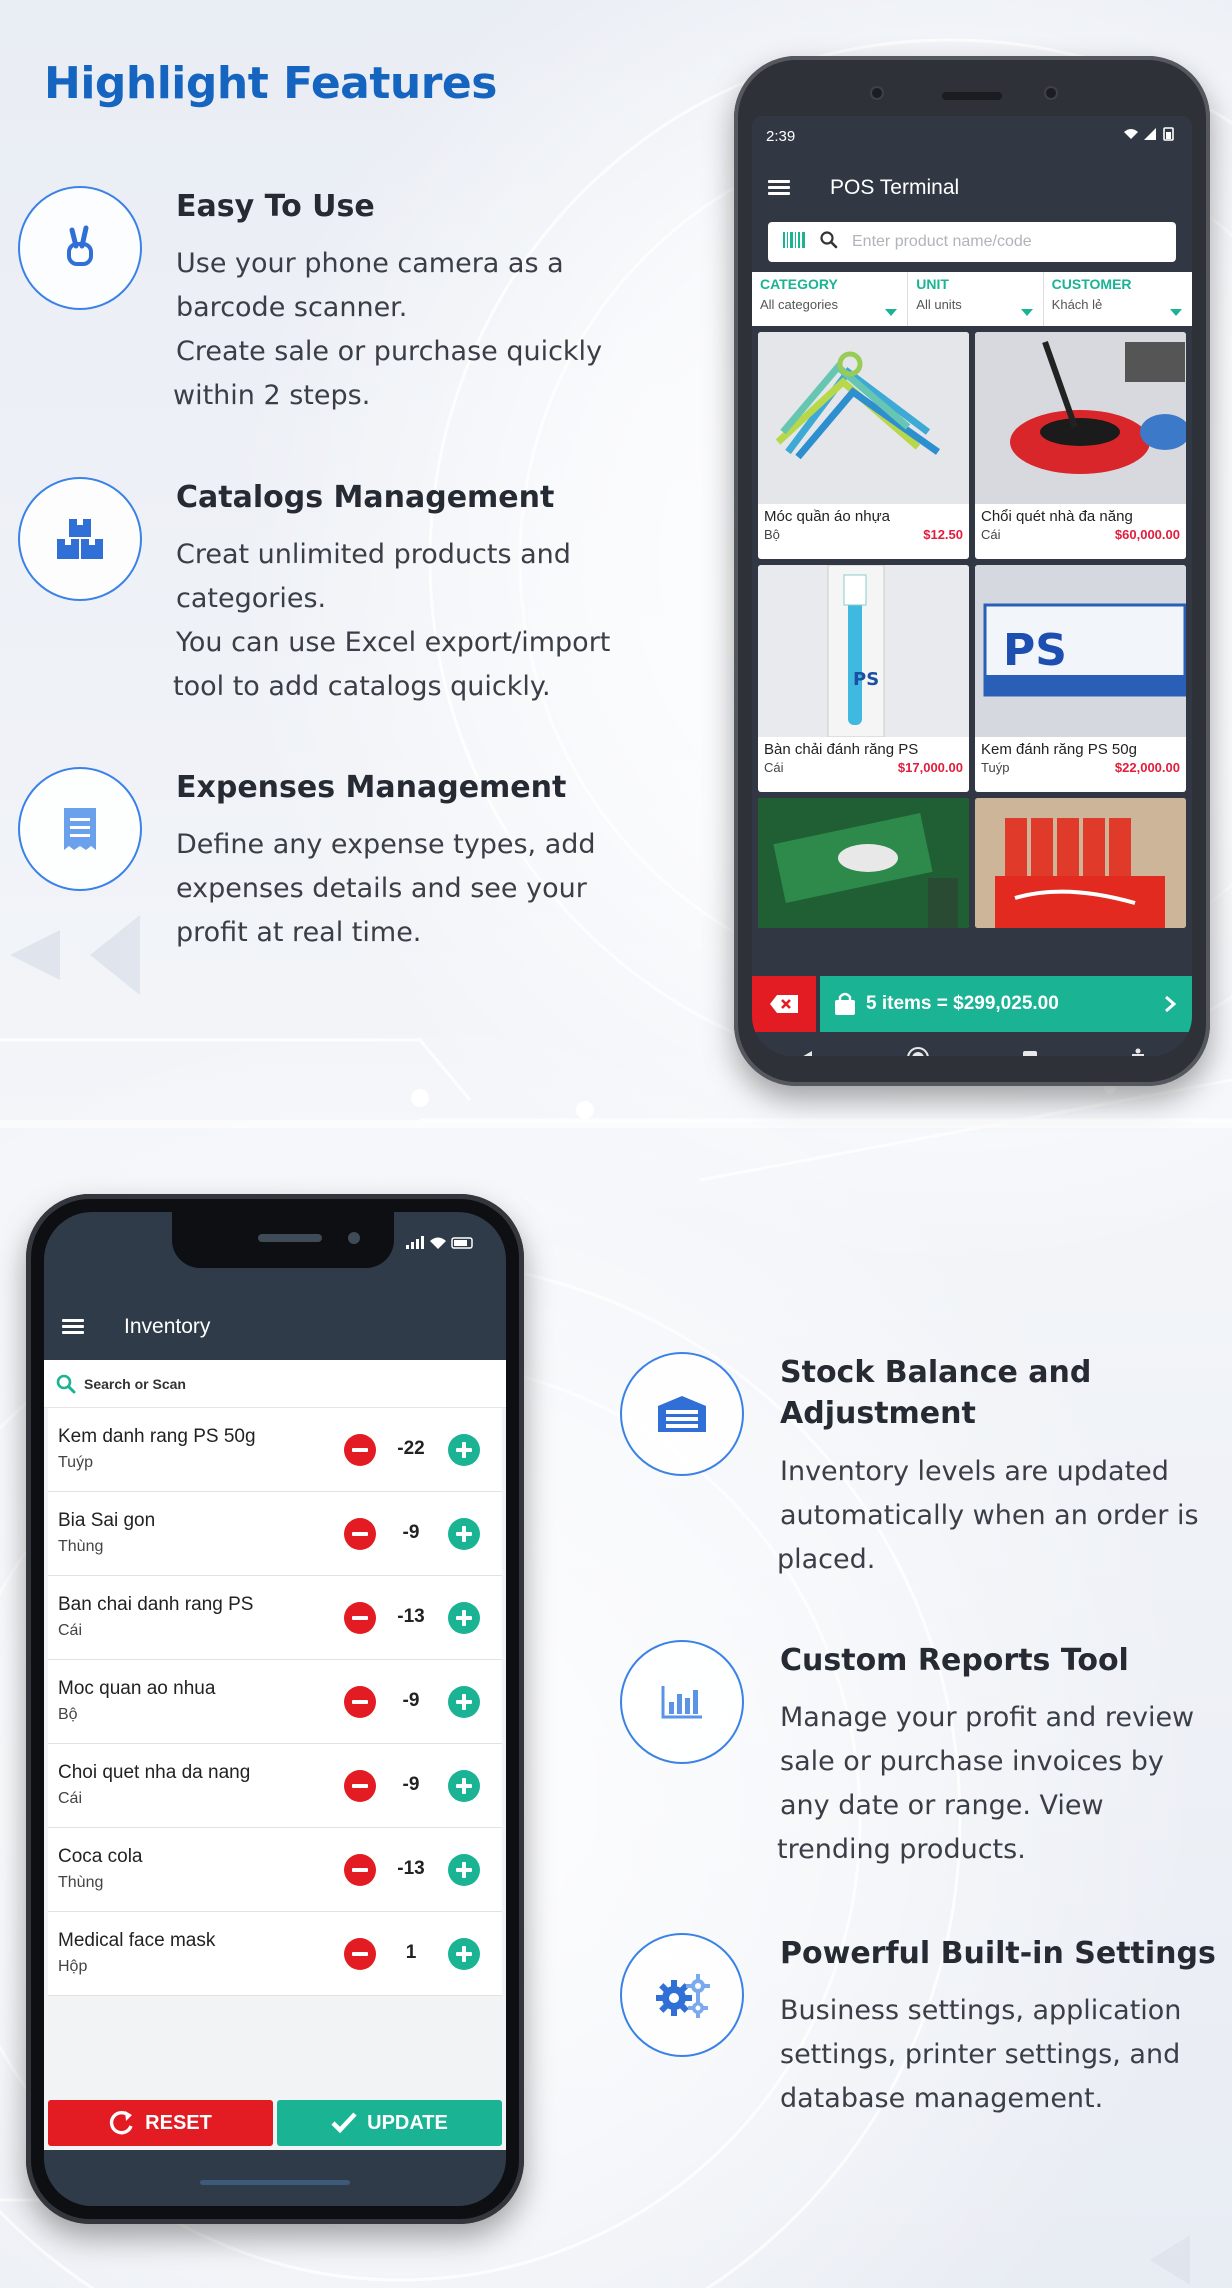 Image resolution: width=1232 pixels, height=2288 pixels. Describe the element at coordinates (942, 242) in the screenshot. I see `search-input: Enter product name/code` at that location.